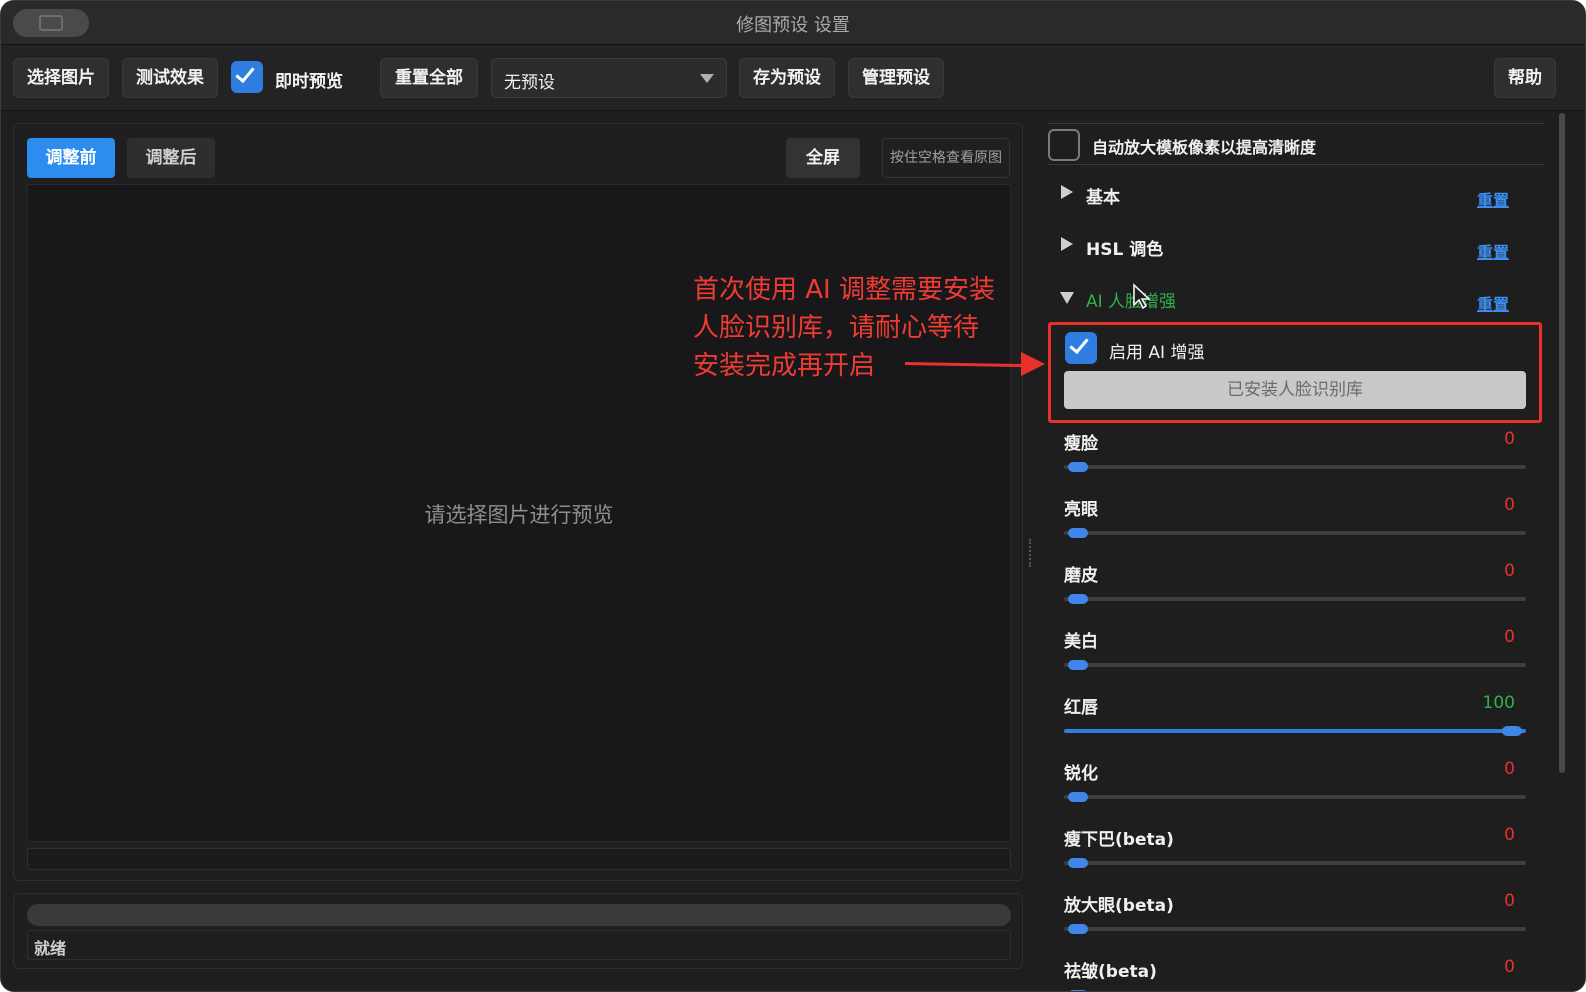 The width and height of the screenshot is (1586, 992). What do you see at coordinates (1067, 192) in the screenshot?
I see `expand-basic-icon` at bounding box center [1067, 192].